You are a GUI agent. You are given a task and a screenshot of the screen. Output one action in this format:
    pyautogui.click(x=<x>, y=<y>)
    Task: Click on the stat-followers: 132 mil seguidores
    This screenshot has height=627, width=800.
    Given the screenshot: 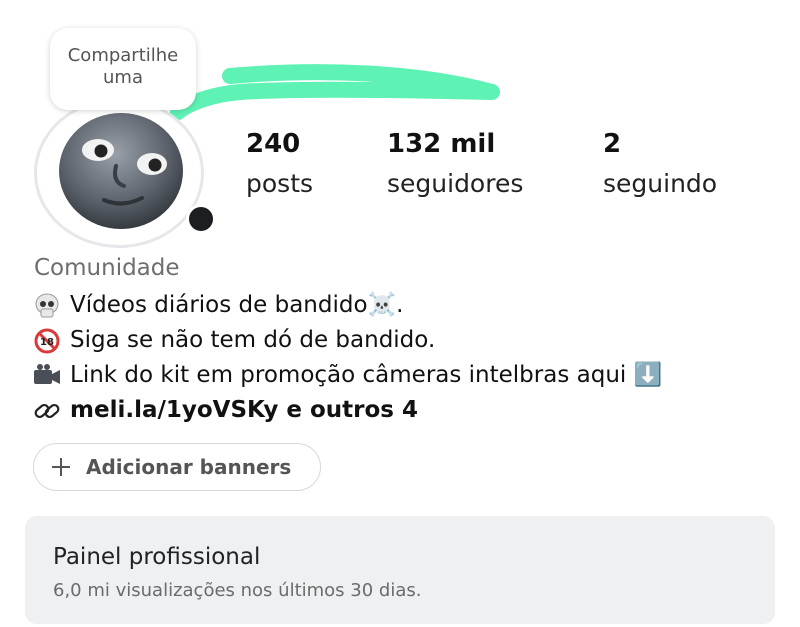 What is the action you would take?
    pyautogui.click(x=455, y=164)
    